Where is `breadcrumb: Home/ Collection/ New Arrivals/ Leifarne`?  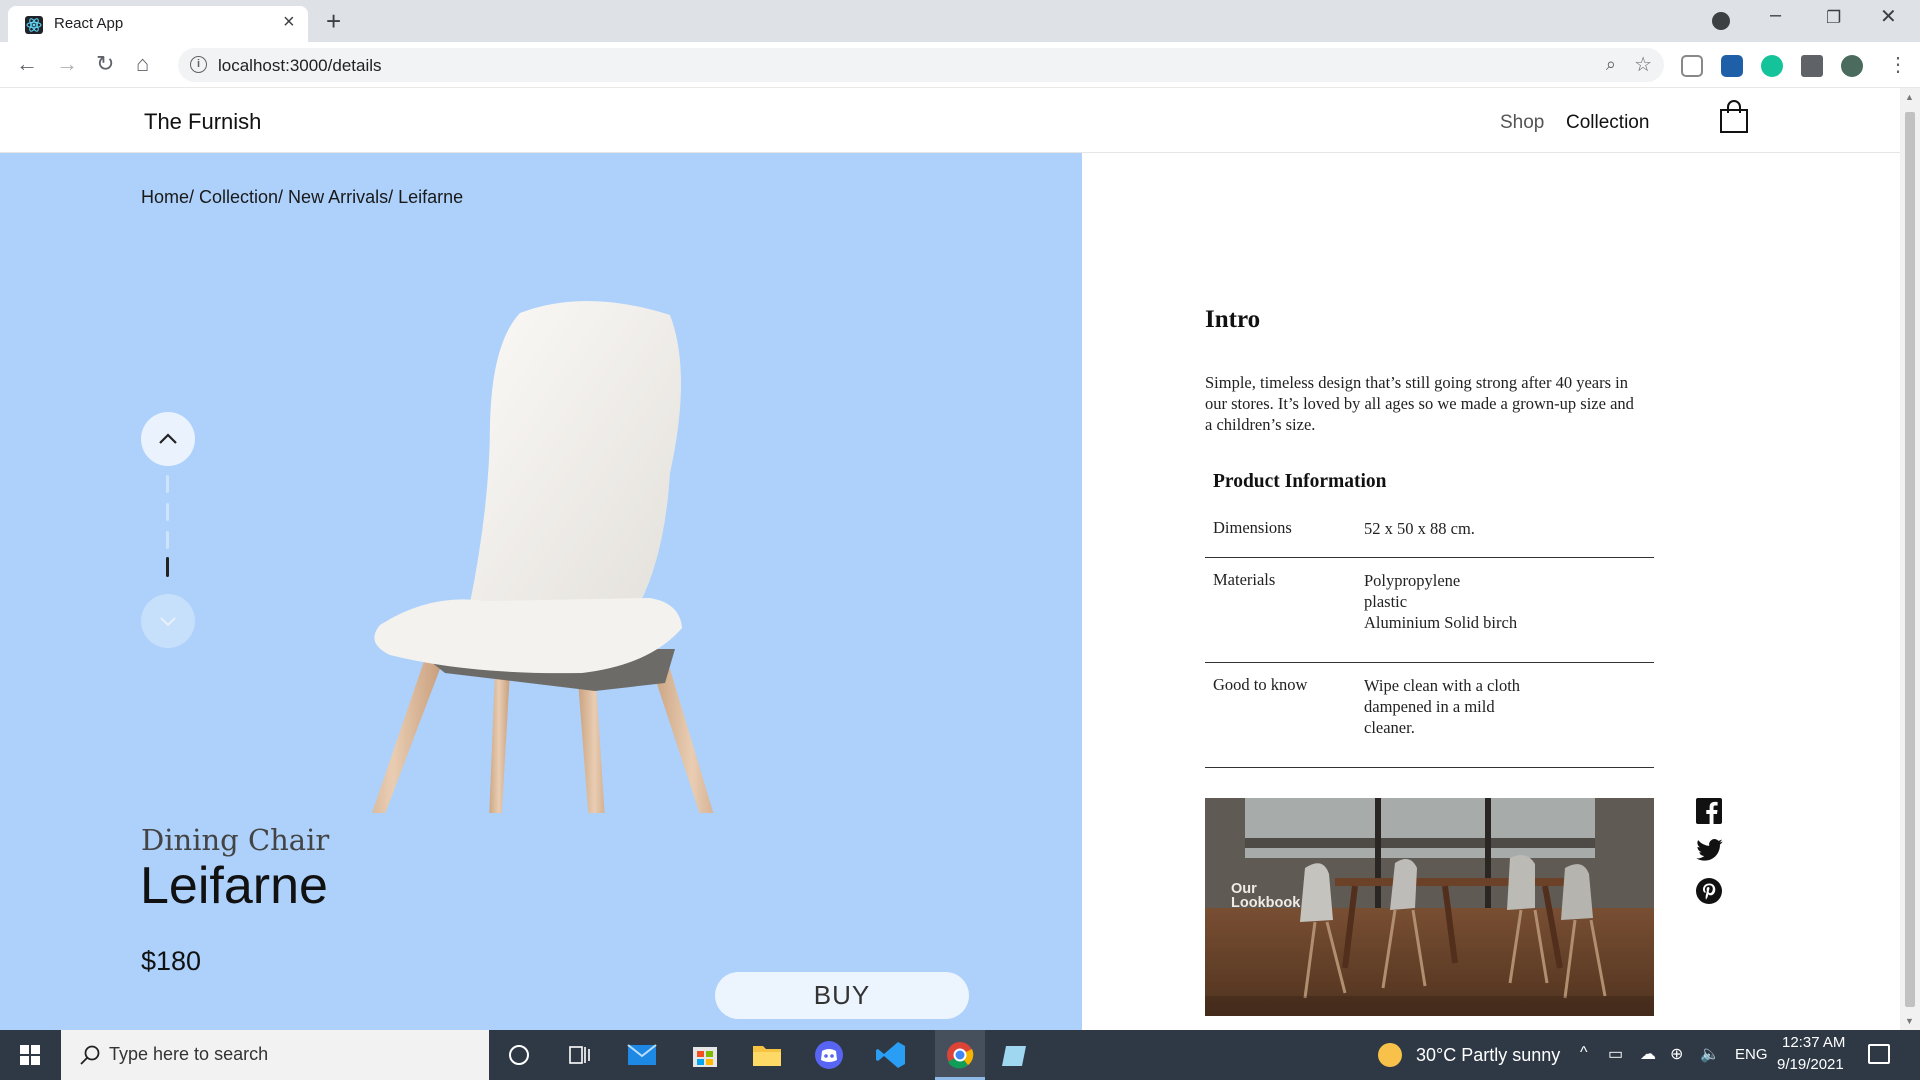
breadcrumb: Home/ Collection/ New Arrivals/ Leifarne is located at coordinates (302, 197).